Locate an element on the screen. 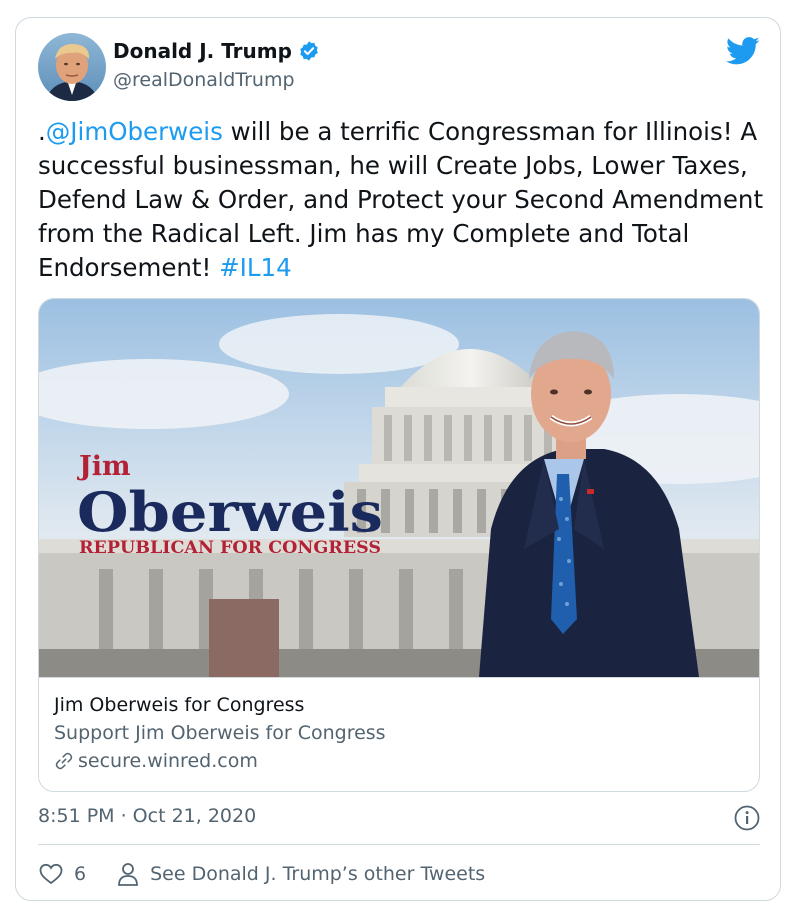 This screenshot has width=800, height=922. avatar is located at coordinates (72, 67).